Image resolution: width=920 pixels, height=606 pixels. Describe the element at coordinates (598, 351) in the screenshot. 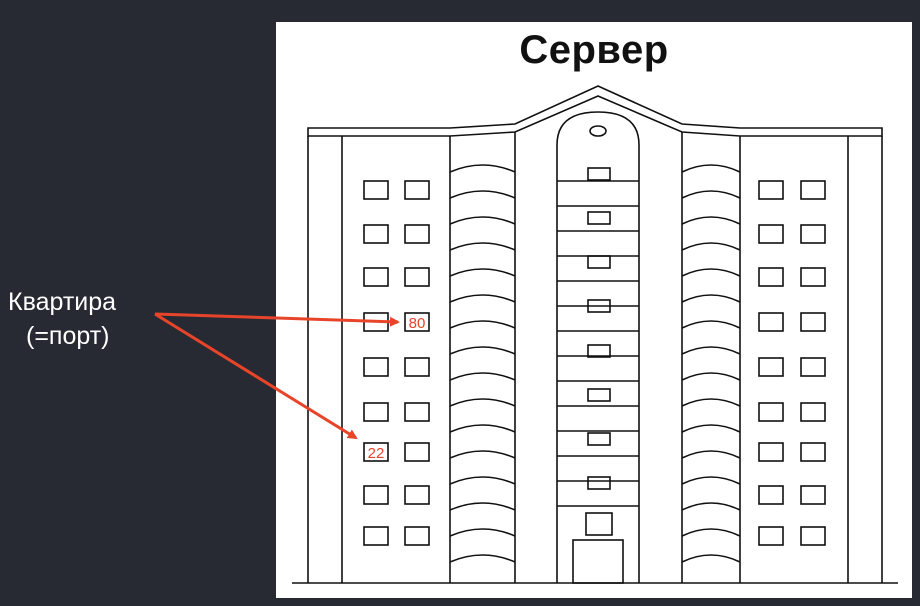

I see `tower-floors` at that location.